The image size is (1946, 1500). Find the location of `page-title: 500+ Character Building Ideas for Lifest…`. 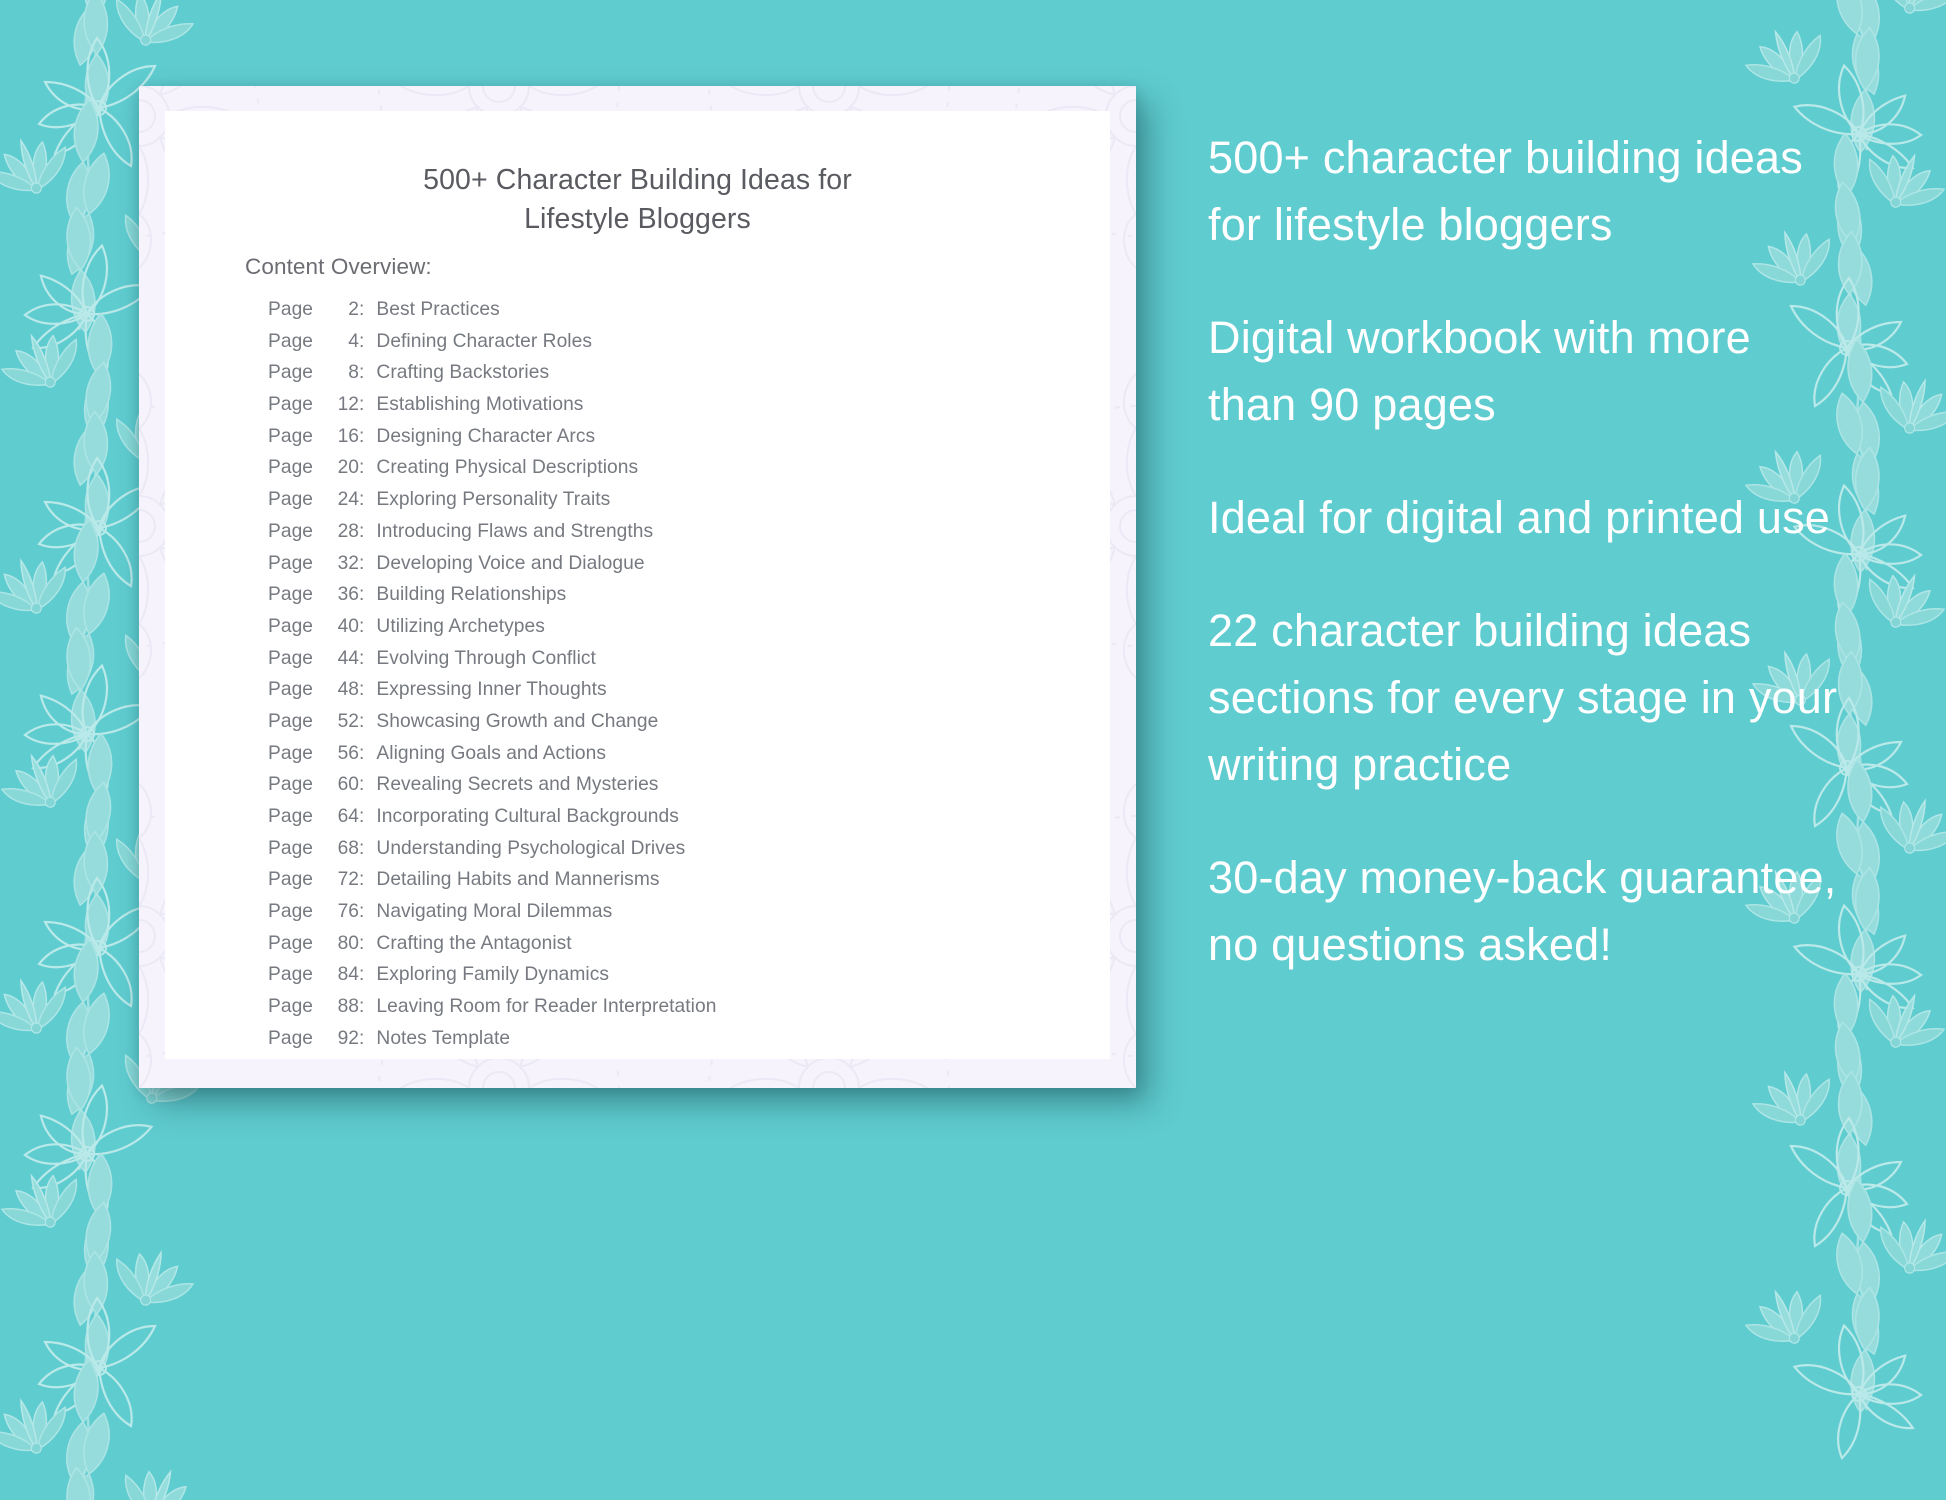

page-title: 500+ Character Building Ideas for Lifest… is located at coordinates (637, 199).